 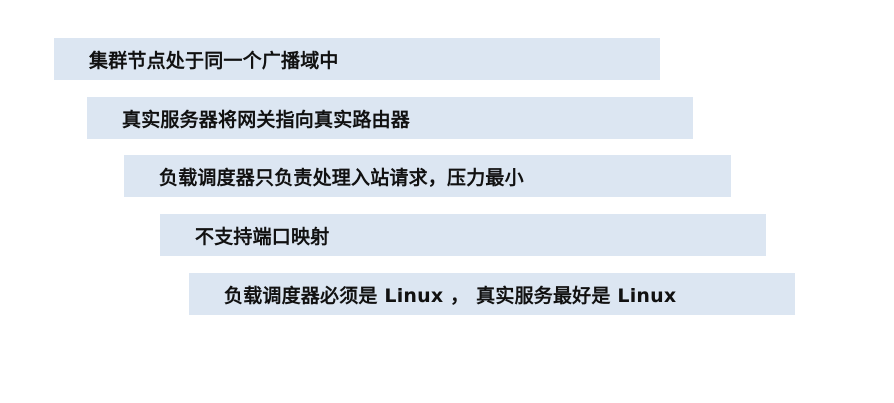 I want to click on feature-bar-label: 负载调度器必须是 Linux ， 真实服务最好是 Linux, so click(x=450, y=295).